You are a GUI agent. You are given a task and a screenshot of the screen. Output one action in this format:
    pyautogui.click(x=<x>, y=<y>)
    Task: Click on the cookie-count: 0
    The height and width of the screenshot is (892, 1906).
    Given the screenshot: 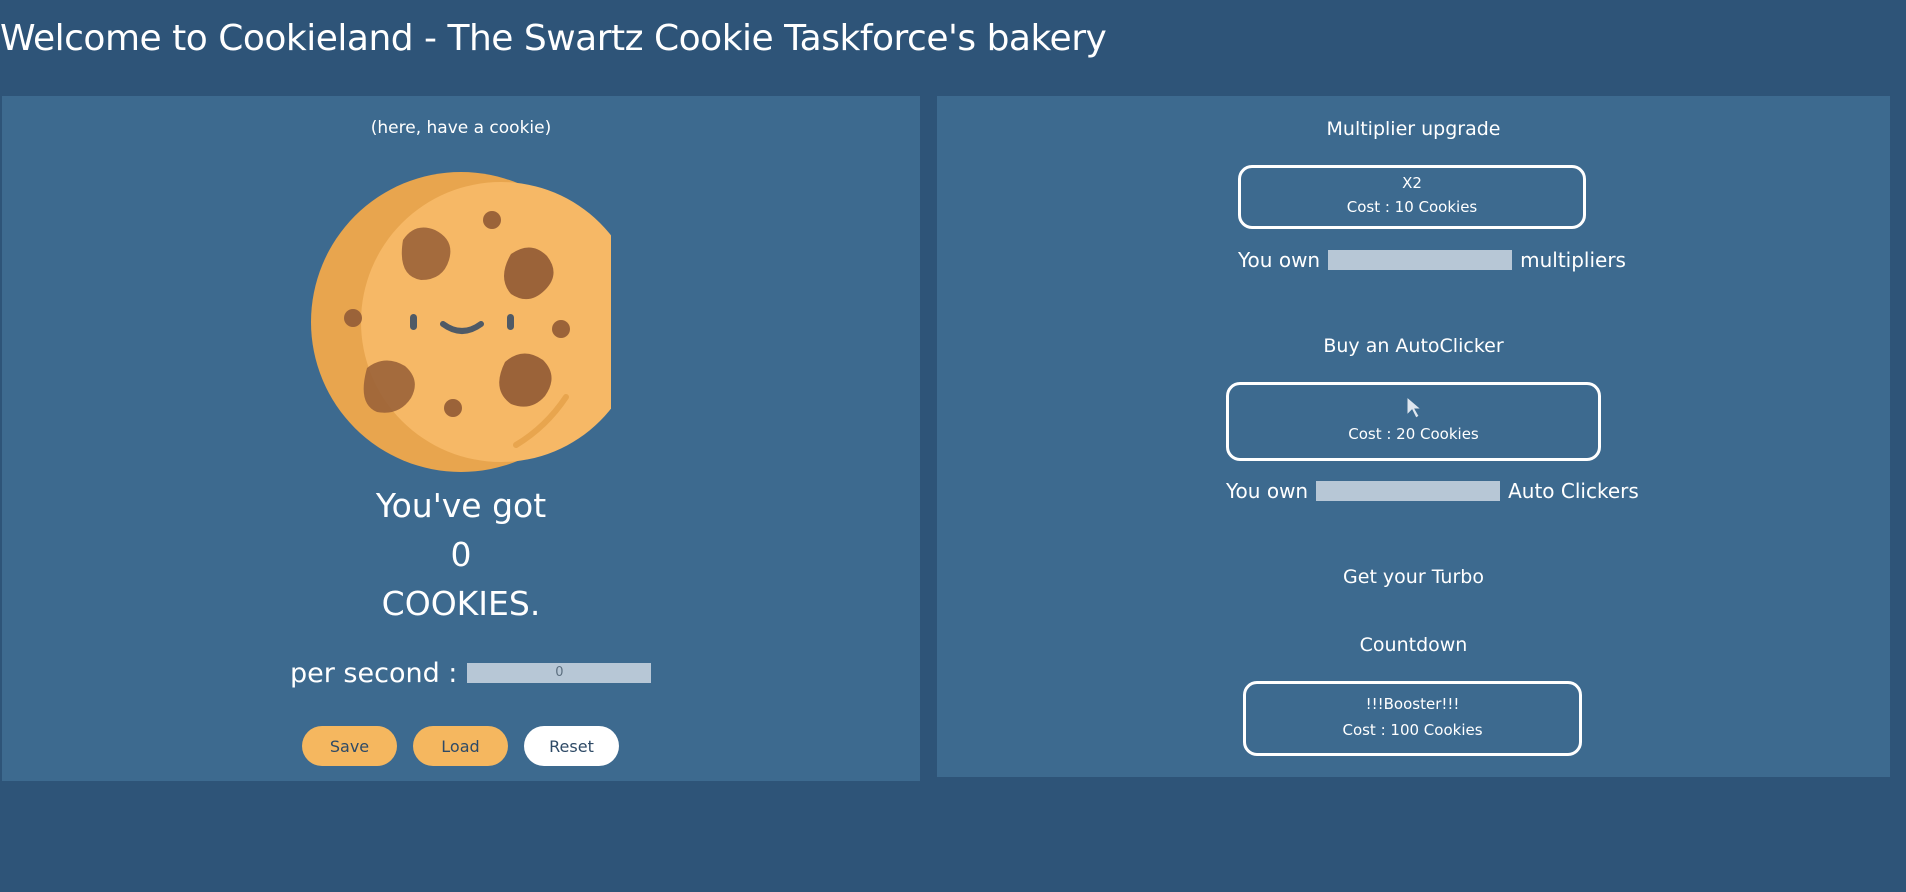 What is the action you would take?
    pyautogui.click(x=461, y=554)
    